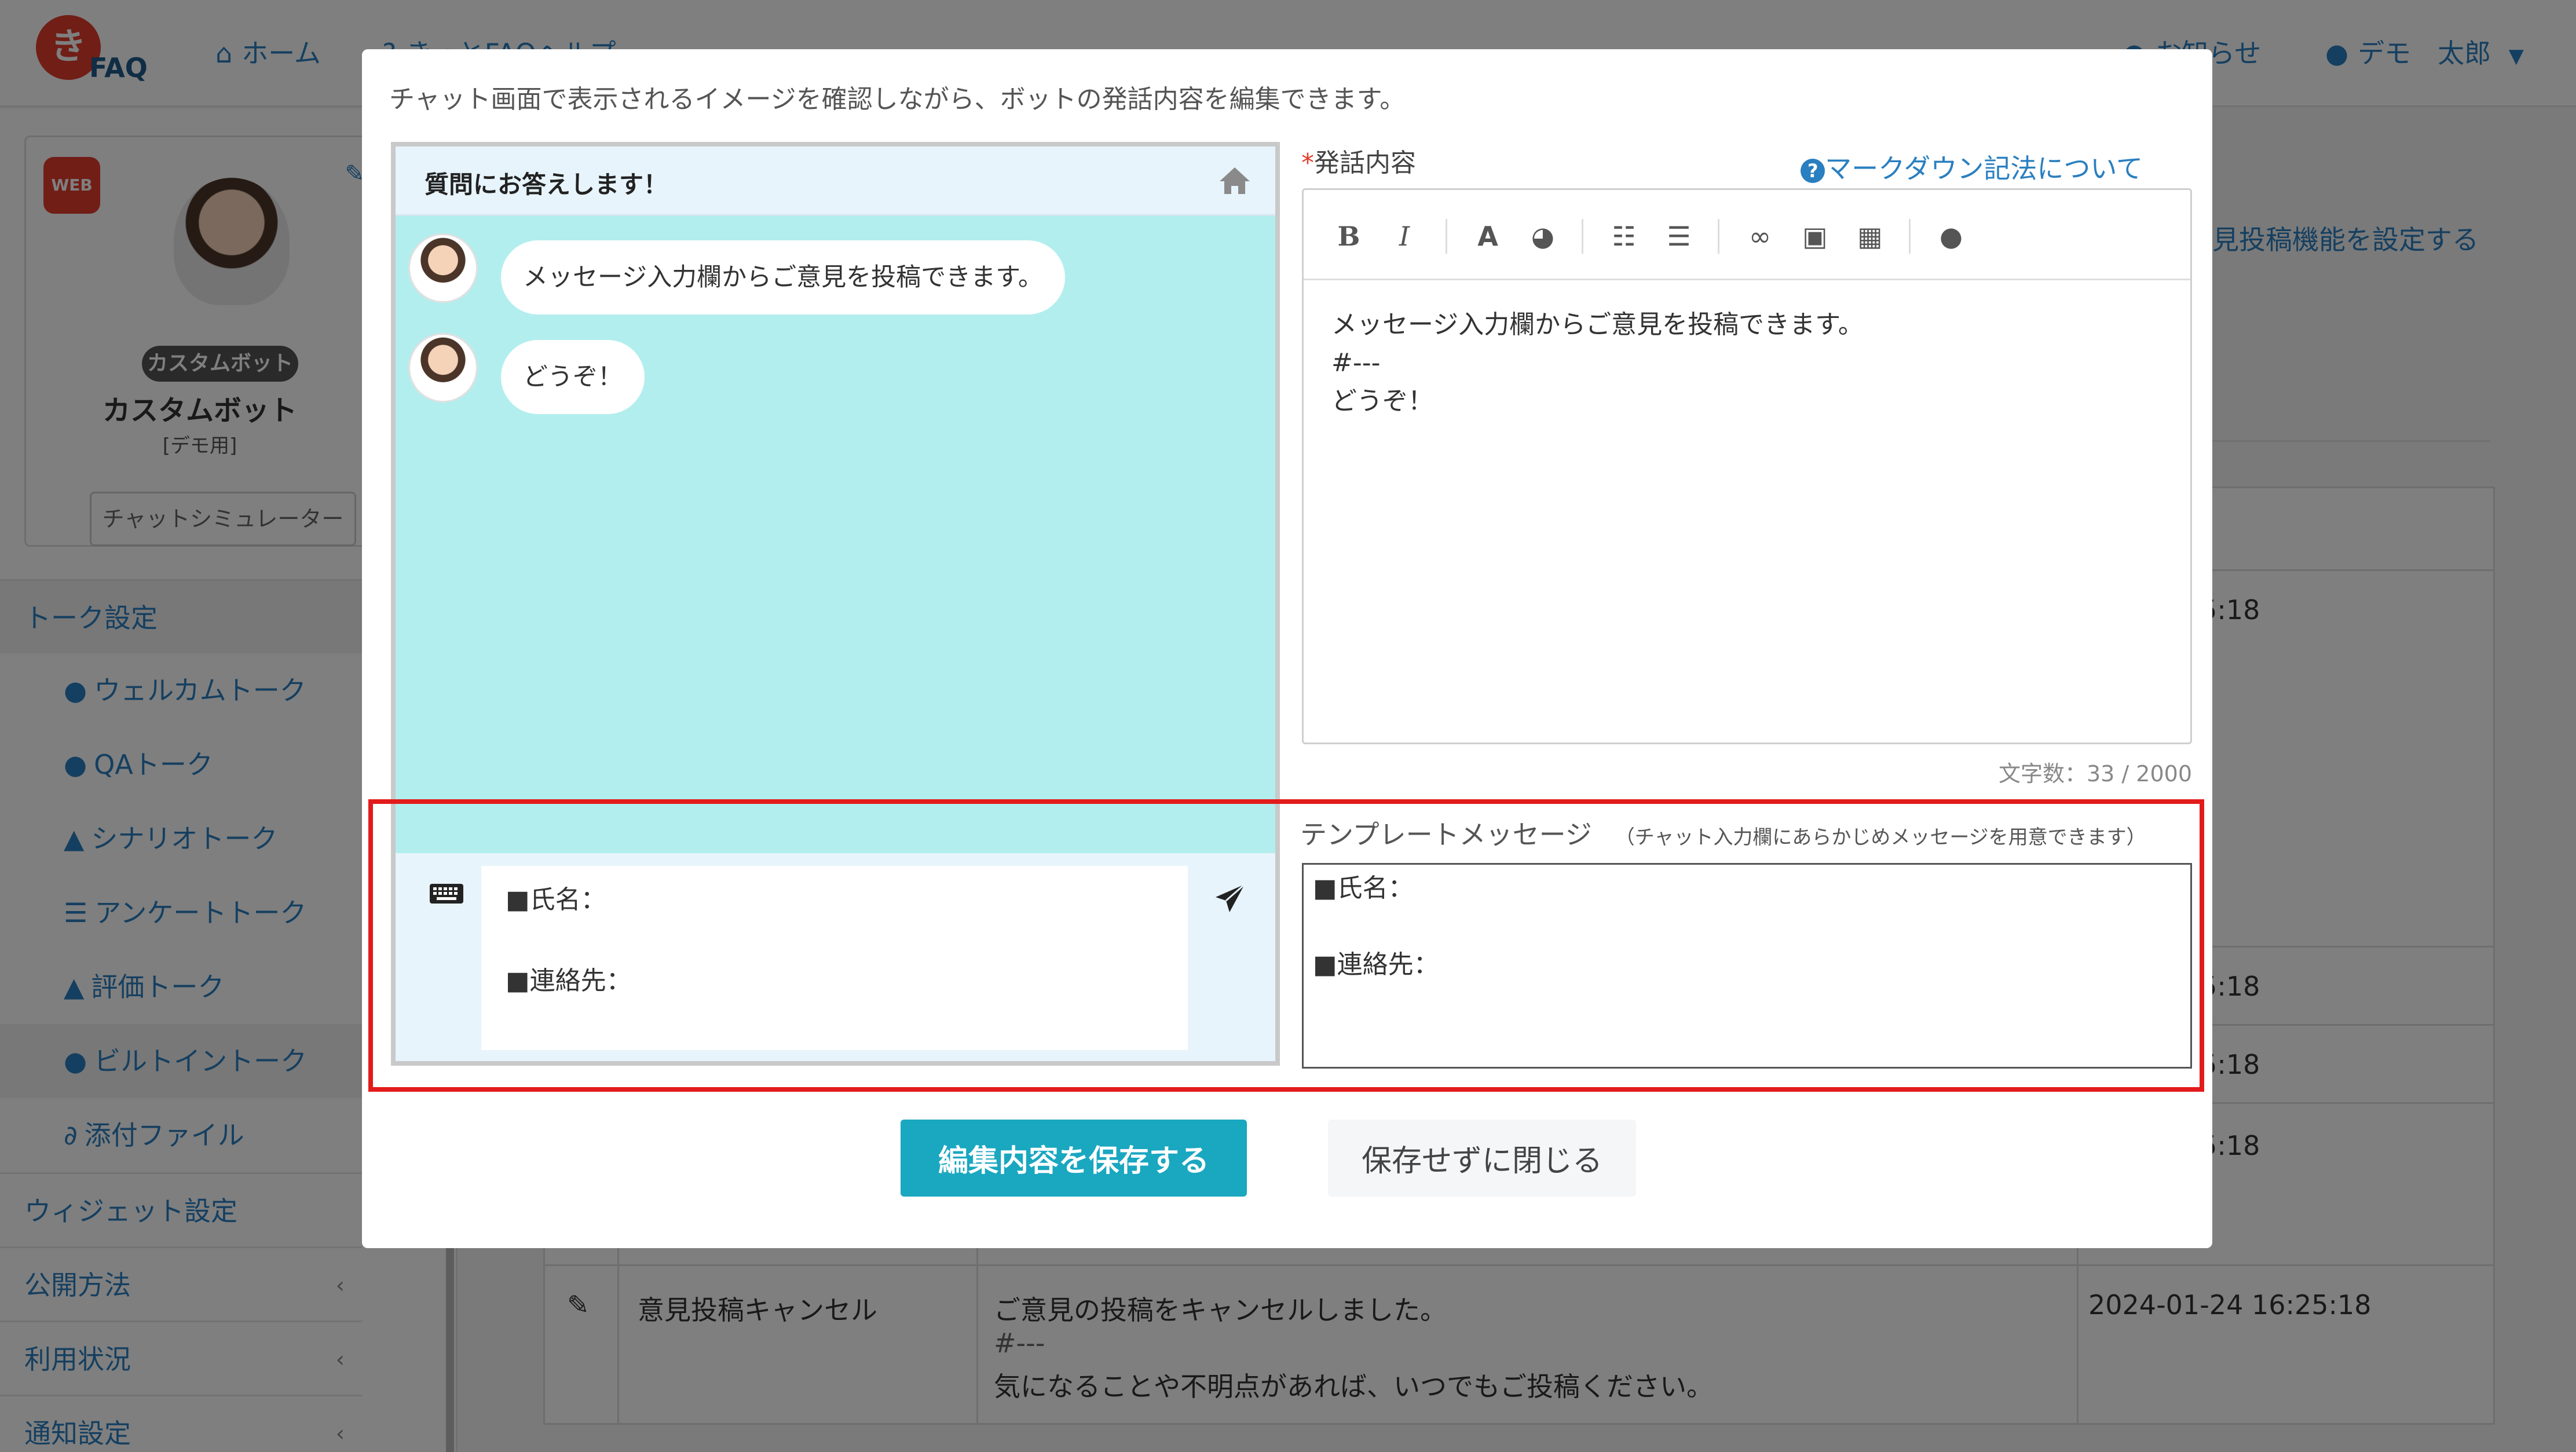 This screenshot has height=1452, width=2576. Describe the element at coordinates (1230, 899) in the screenshot. I see `send-icon` at that location.